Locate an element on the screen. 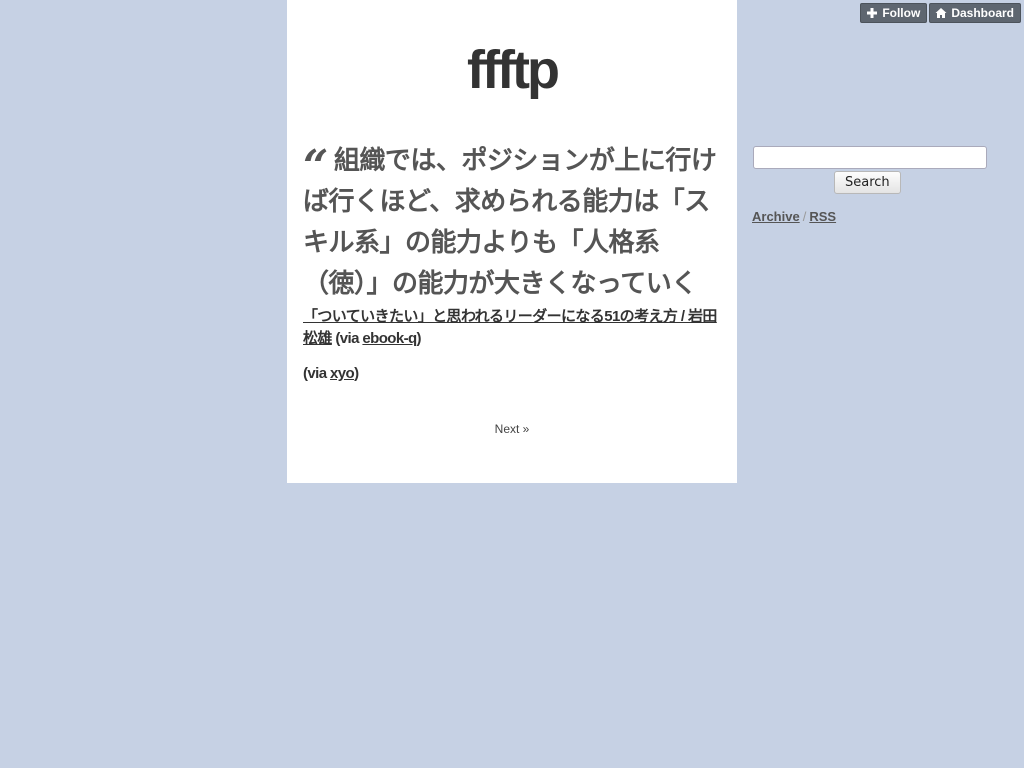 This screenshot has width=1024, height=768. source-via-prefix: (via is located at coordinates (347, 338).